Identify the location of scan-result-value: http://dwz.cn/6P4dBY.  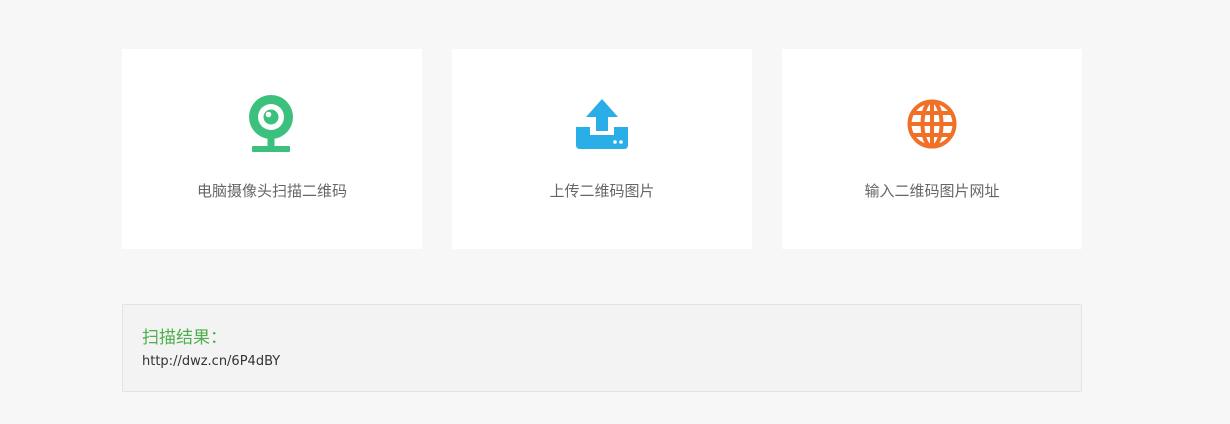
(211, 362).